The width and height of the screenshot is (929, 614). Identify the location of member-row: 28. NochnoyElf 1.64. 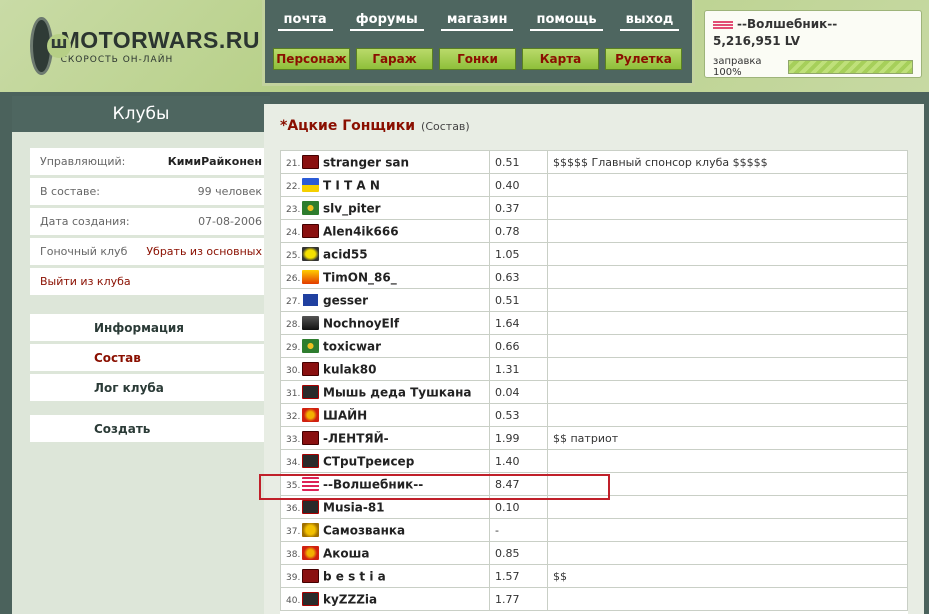
(594, 323).